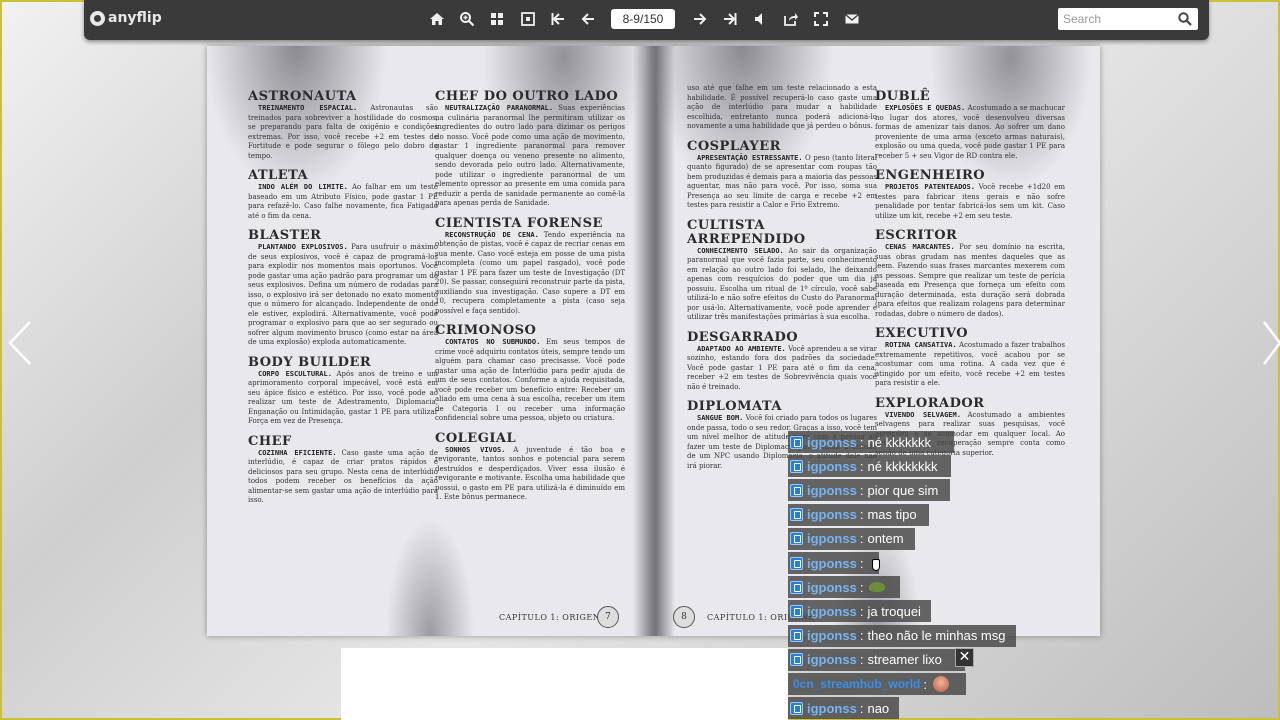  I want to click on chat-text: né kkkkkkkk, so click(902, 466).